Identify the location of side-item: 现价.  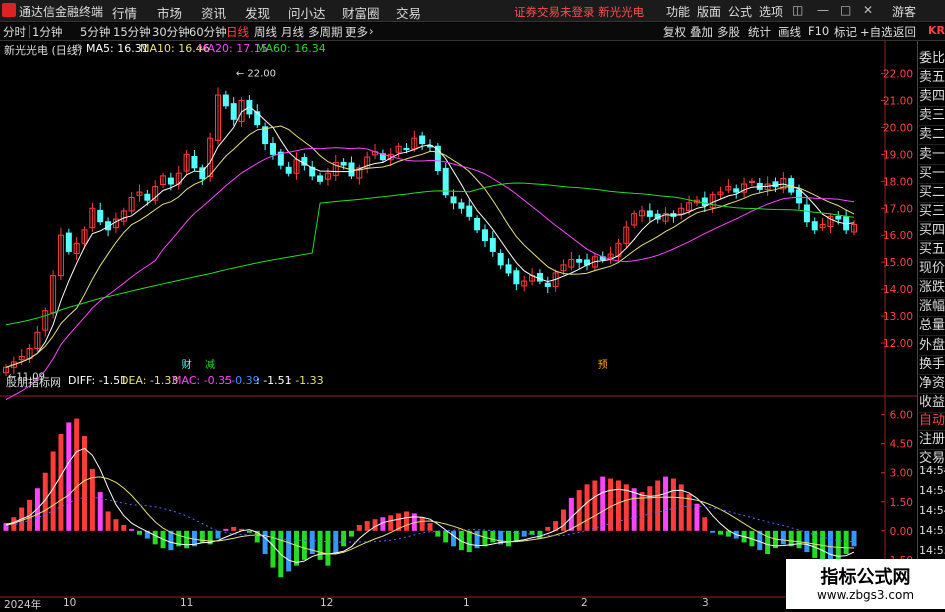
(932, 269).